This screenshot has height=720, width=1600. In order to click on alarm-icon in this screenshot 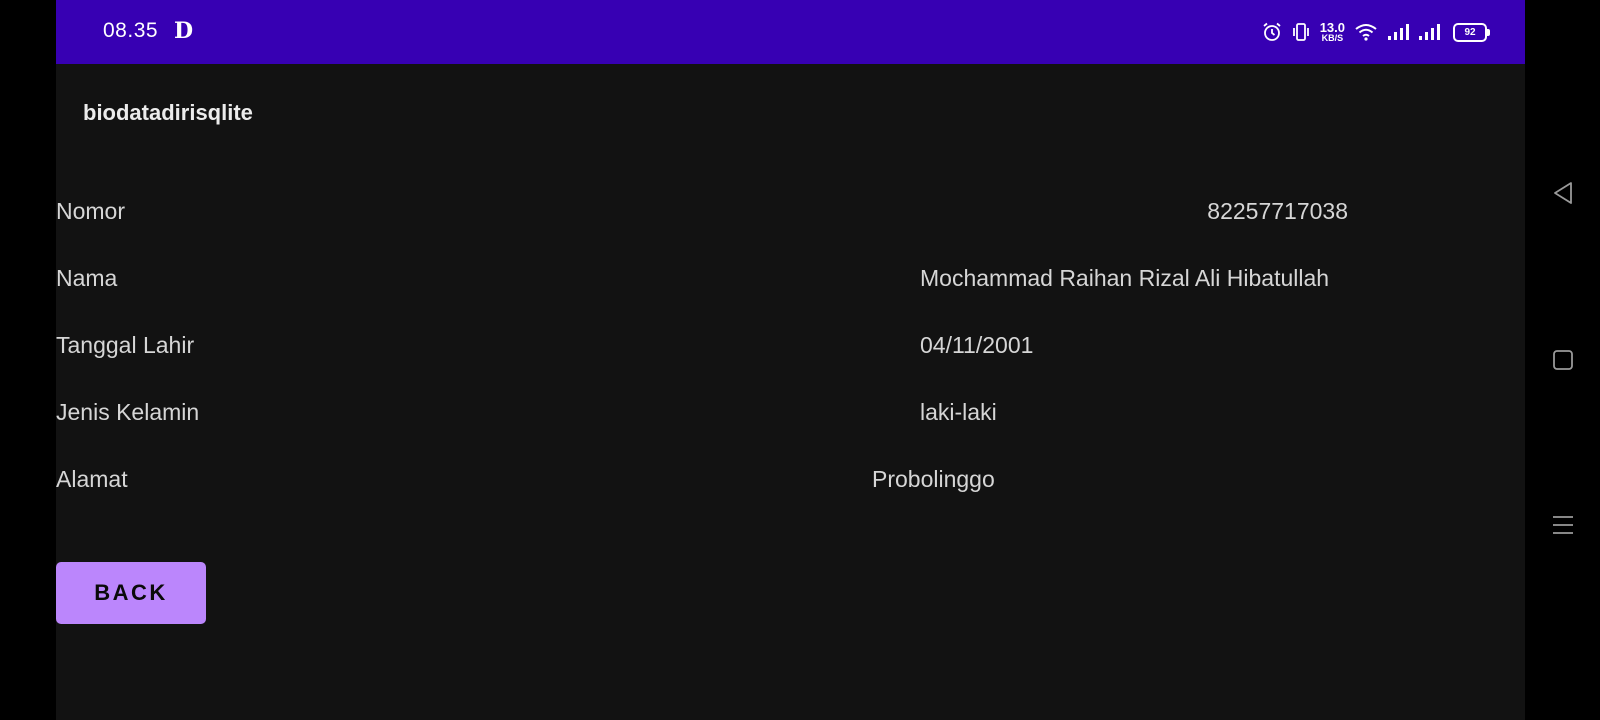, I will do `click(1272, 32)`.